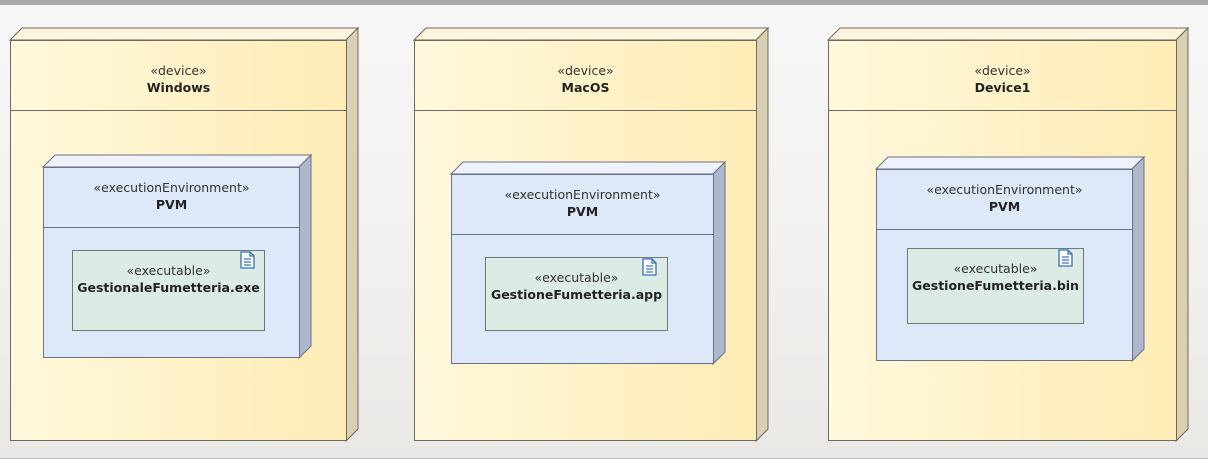  Describe the element at coordinates (585, 87) in the screenshot. I see `device-name: MacOS` at that location.